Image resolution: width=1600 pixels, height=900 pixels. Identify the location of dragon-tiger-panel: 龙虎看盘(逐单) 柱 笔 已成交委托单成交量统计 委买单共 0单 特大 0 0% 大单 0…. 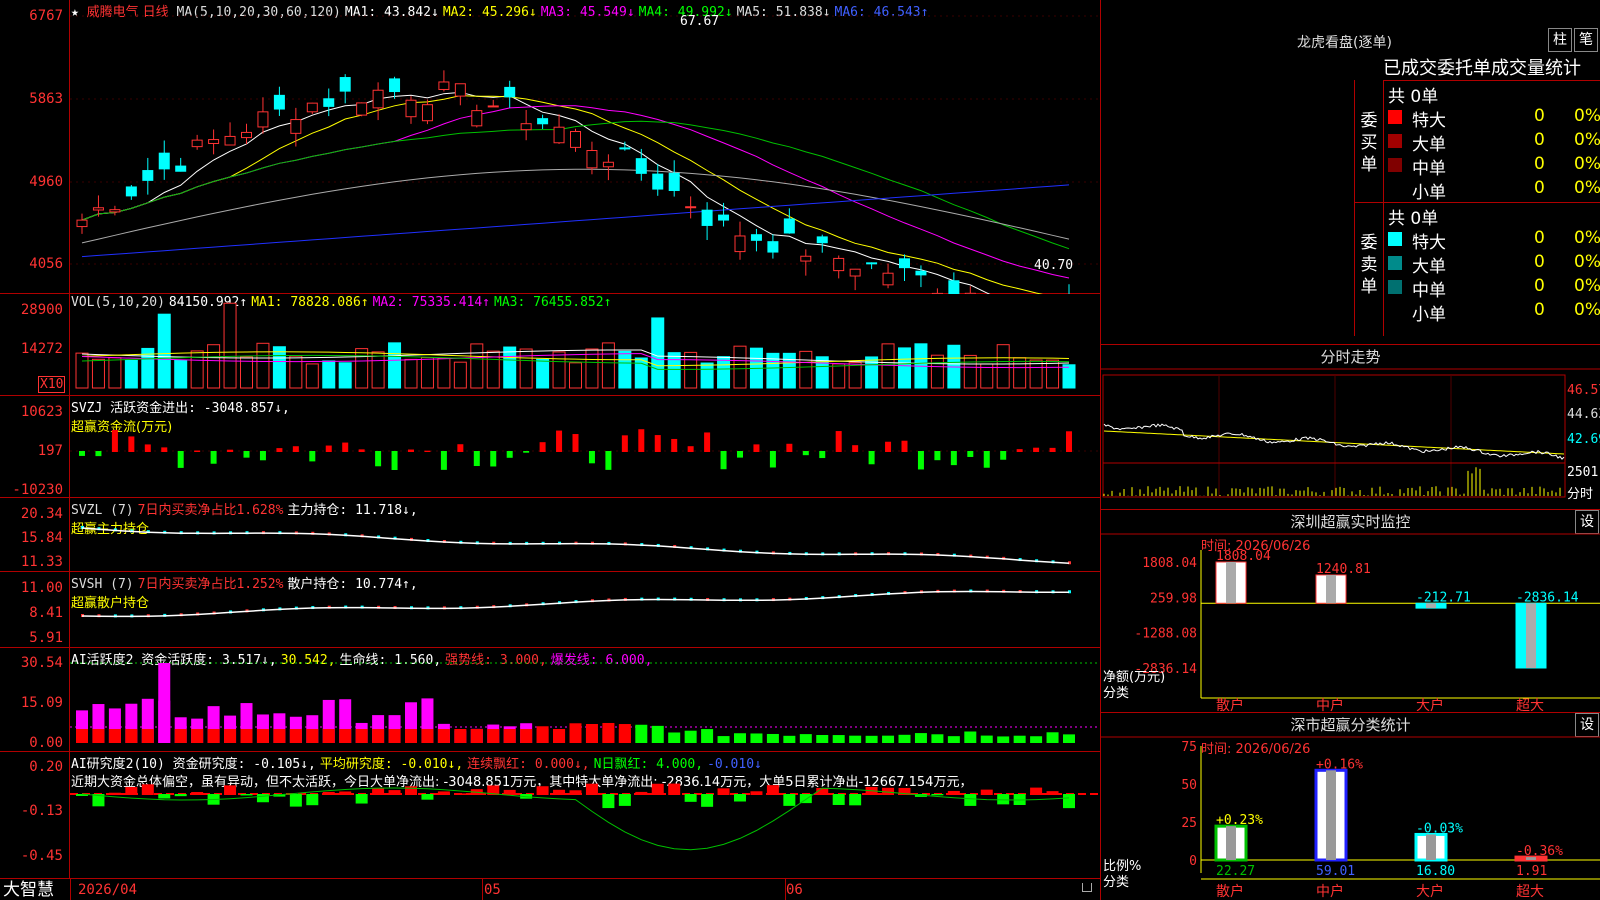
(1350, 172).